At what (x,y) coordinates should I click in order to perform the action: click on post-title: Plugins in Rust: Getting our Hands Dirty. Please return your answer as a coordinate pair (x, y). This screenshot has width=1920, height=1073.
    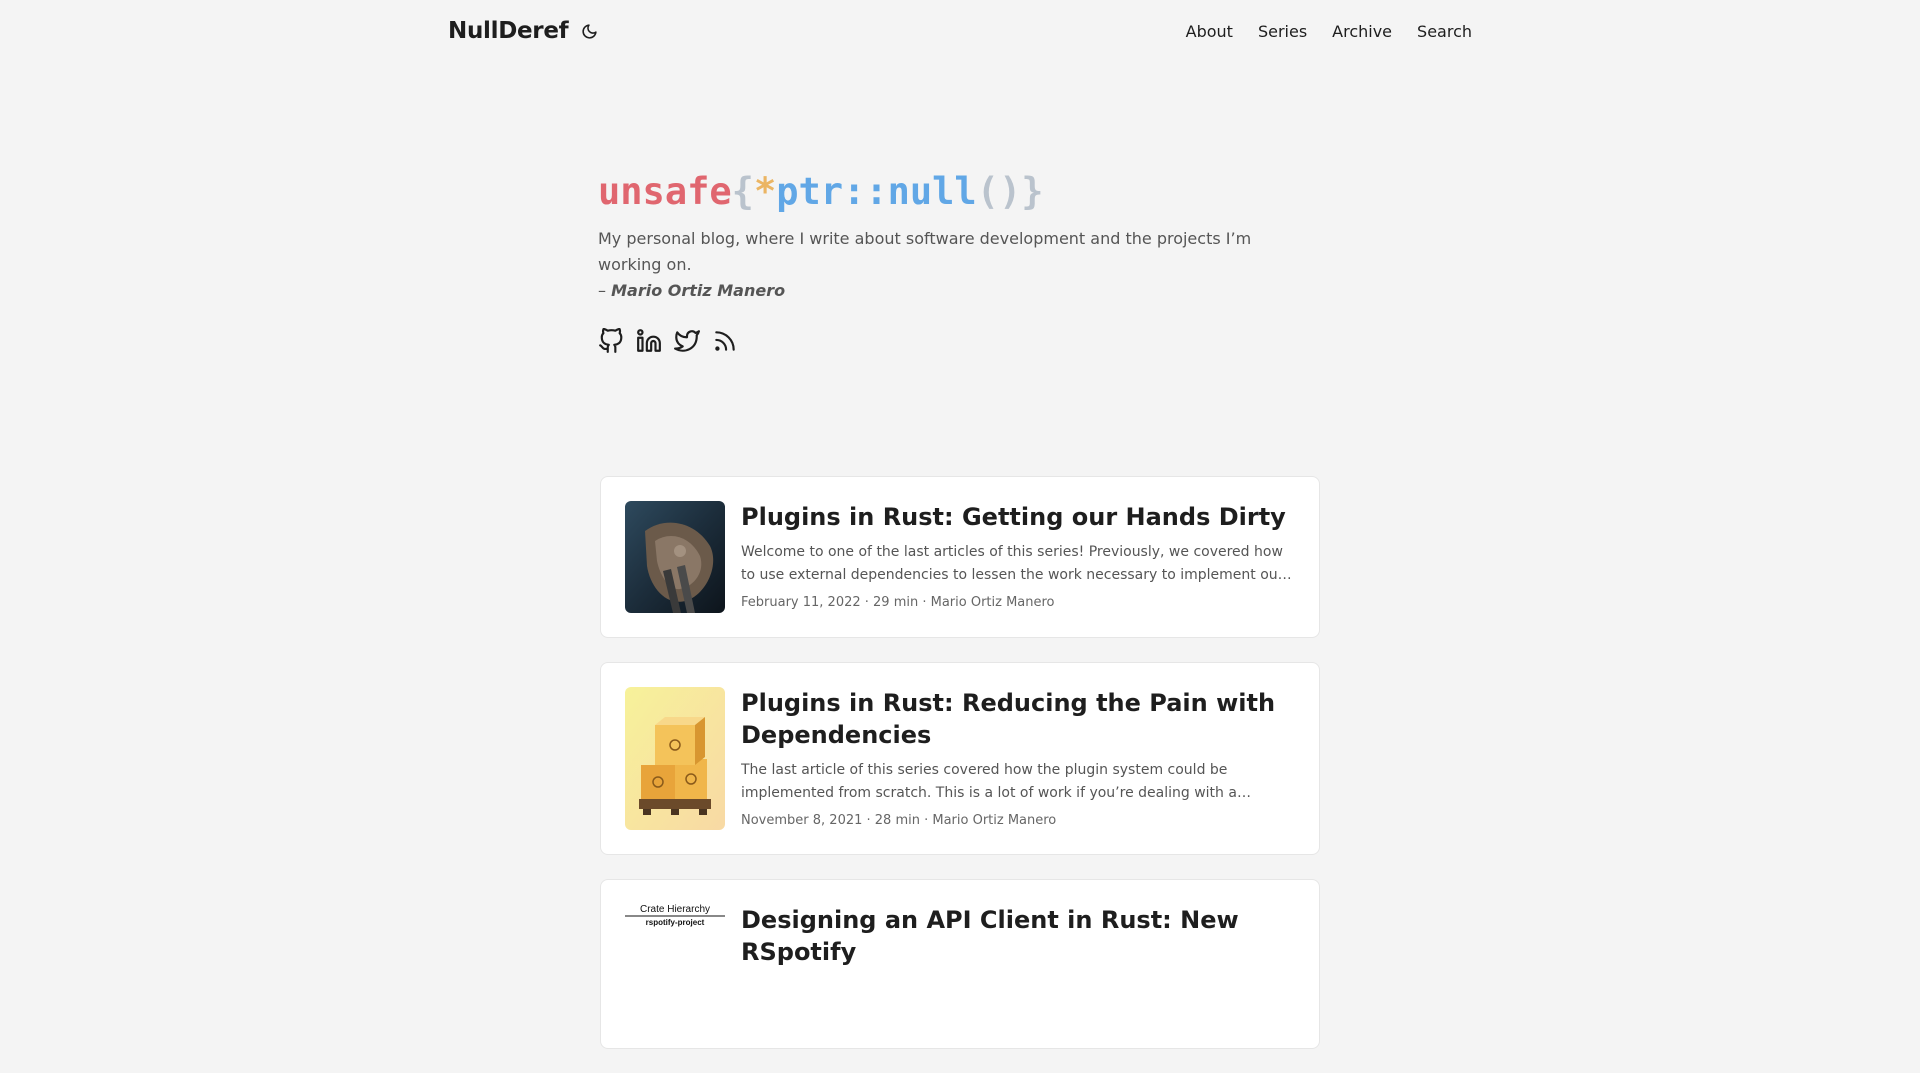
    Looking at the image, I should click on (1018, 517).